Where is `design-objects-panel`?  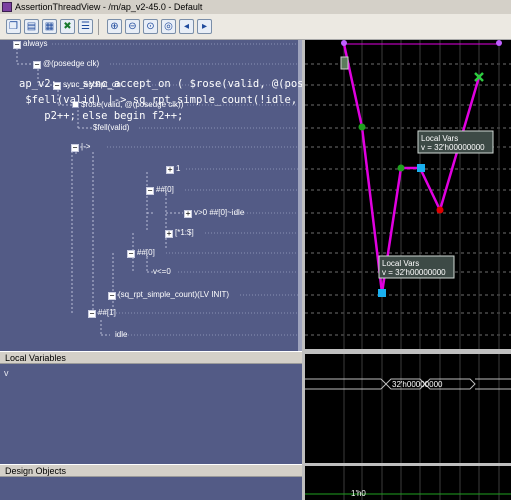 design-objects-panel is located at coordinates (151, 488).